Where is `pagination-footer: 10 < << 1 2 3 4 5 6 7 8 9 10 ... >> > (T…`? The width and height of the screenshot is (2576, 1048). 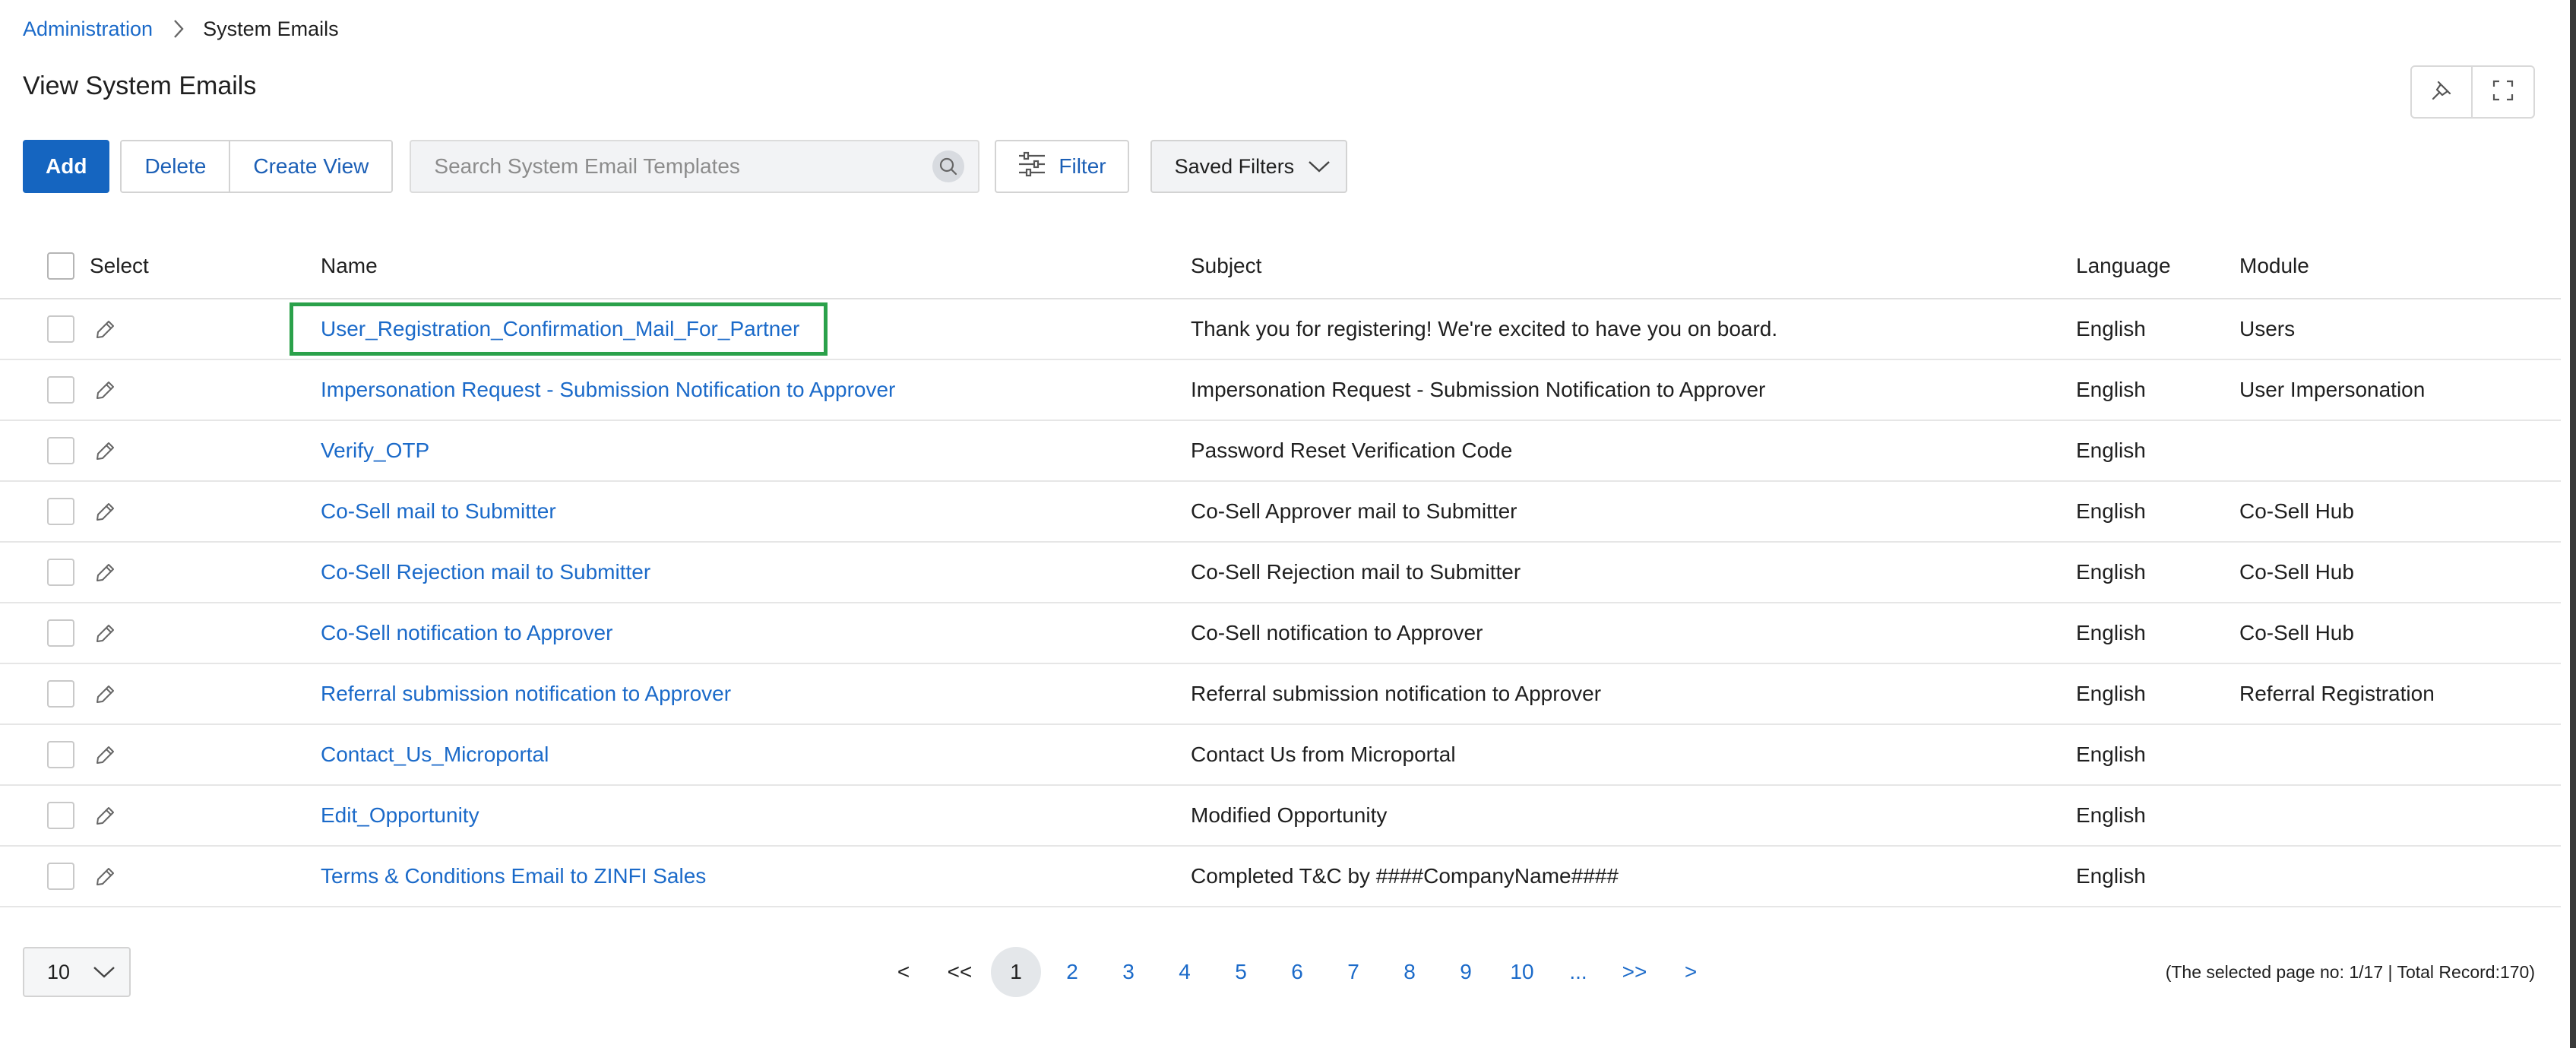 pagination-footer: 10 < << 1 2 3 4 5 6 7 8 9 10 ... >> > (T… is located at coordinates (1279, 972).